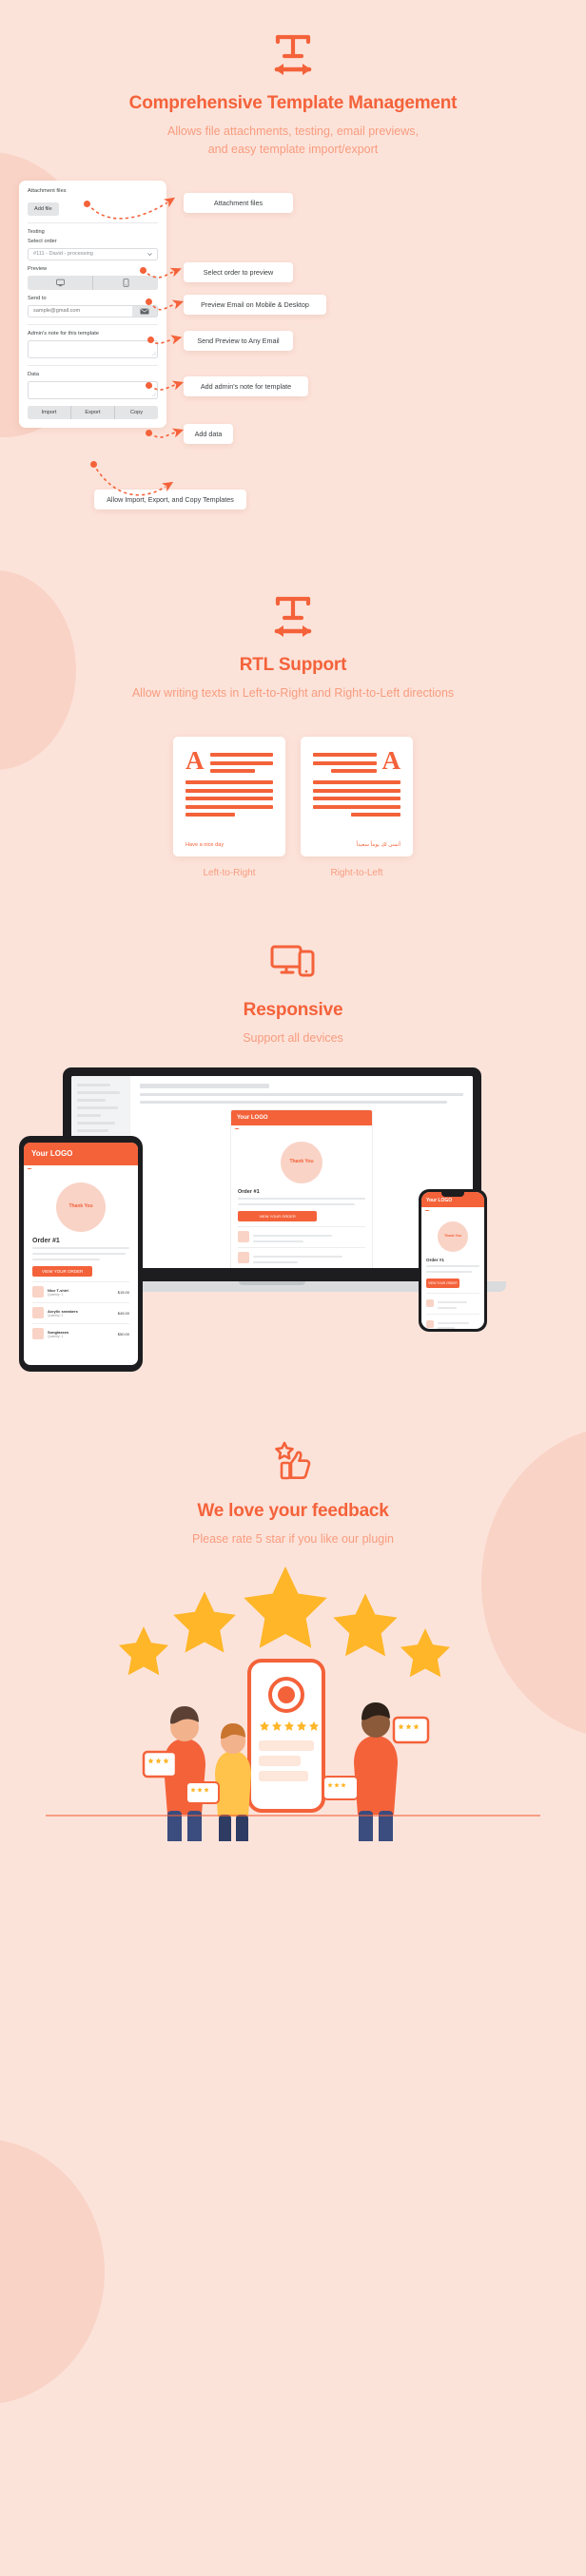 The width and height of the screenshot is (586, 2576). Describe the element at coordinates (241, 764) in the screenshot. I see `ltr-top-lines` at that location.